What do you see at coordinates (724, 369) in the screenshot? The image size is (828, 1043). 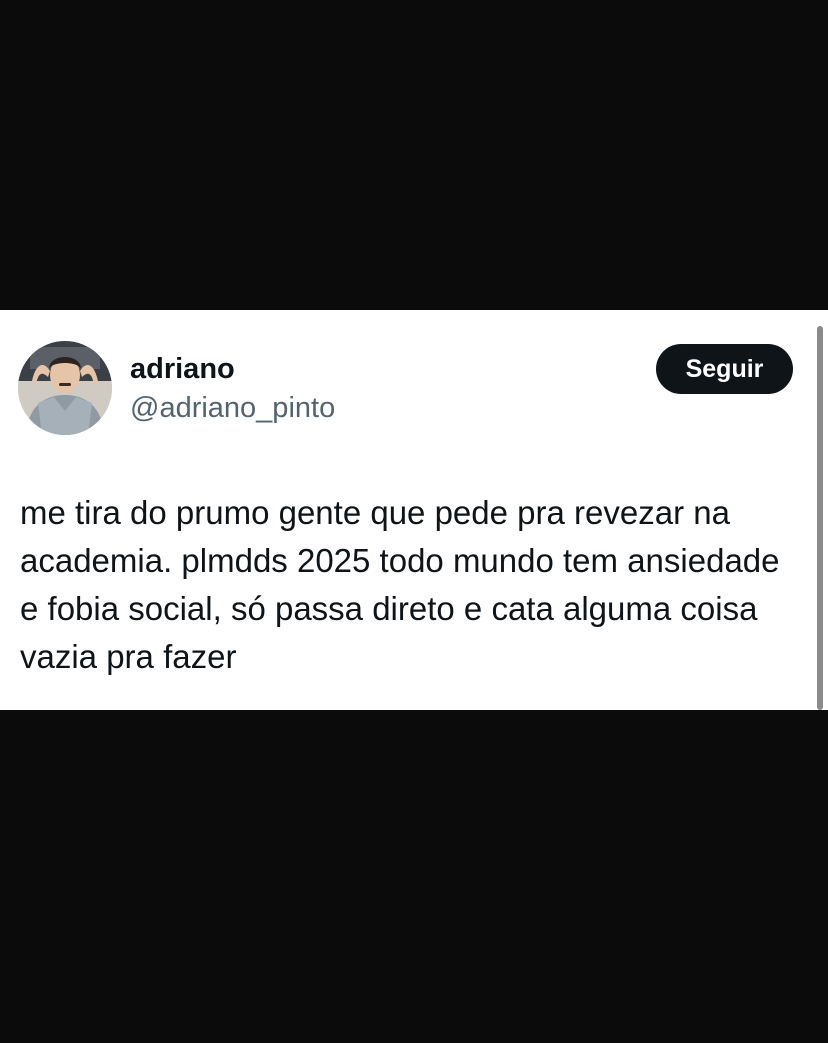 I see `follow-button: Seguir` at bounding box center [724, 369].